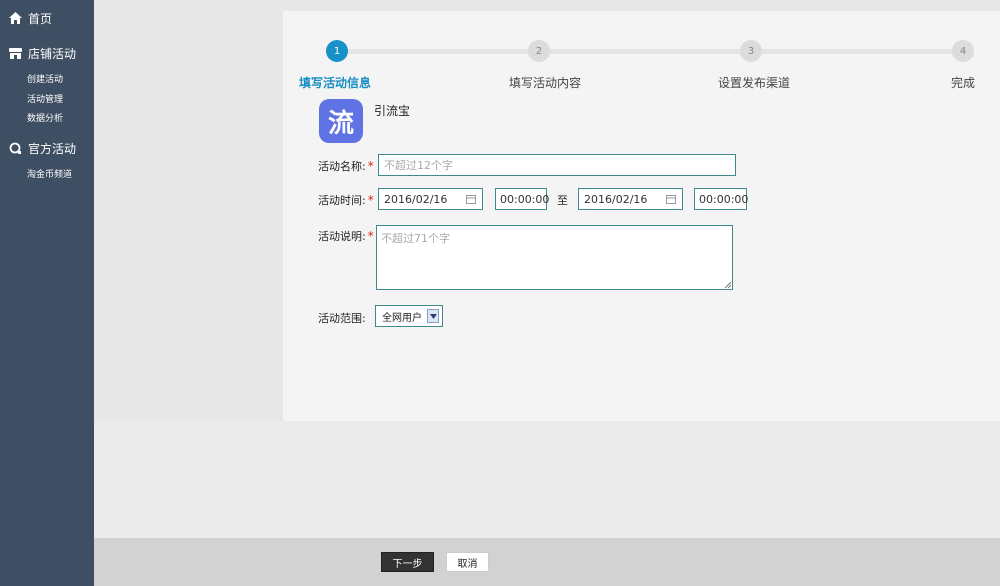  Describe the element at coordinates (727, 284) in the screenshot. I see `resize-grip-icon` at that location.